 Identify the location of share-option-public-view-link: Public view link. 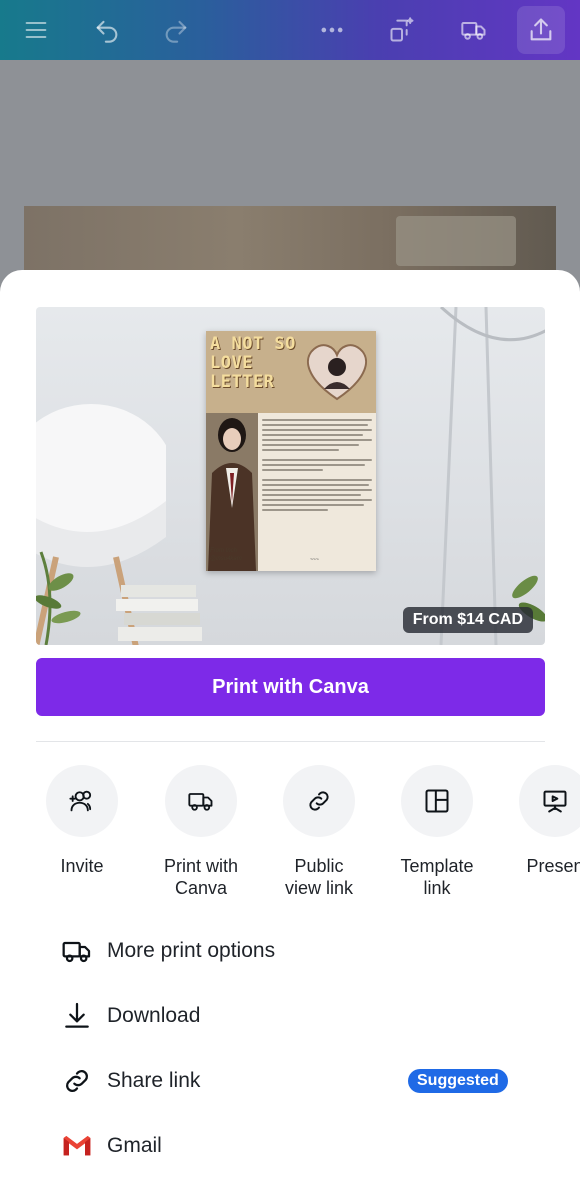
(319, 832).